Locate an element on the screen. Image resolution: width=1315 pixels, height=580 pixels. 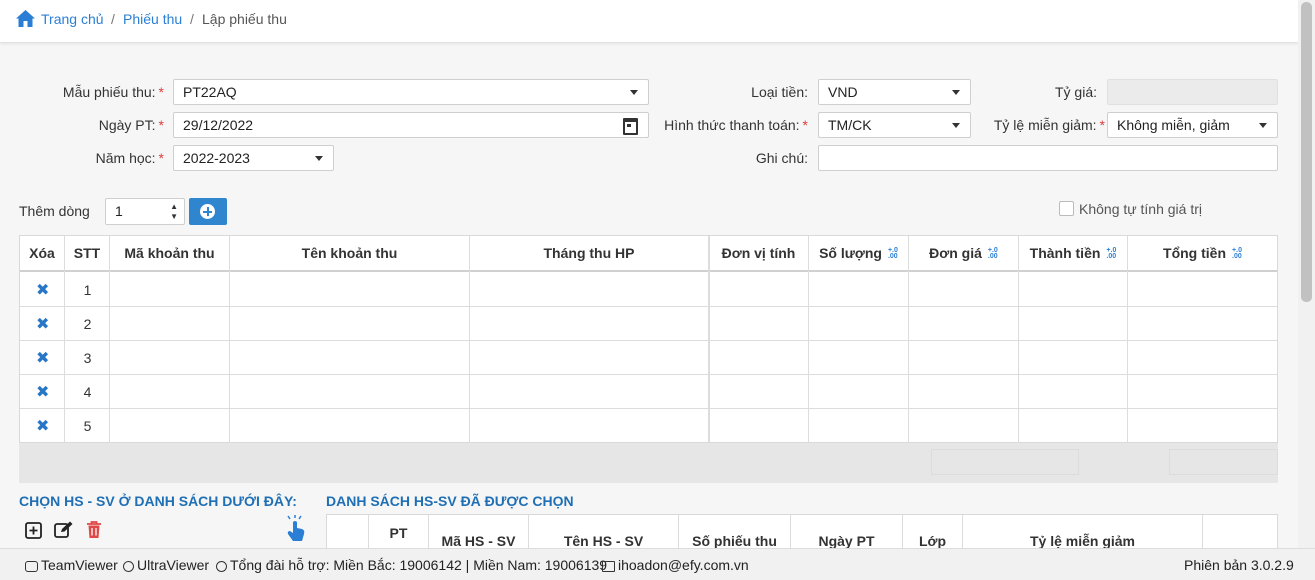
loai-tien-label: Loại tiền: is located at coordinates (779, 92).